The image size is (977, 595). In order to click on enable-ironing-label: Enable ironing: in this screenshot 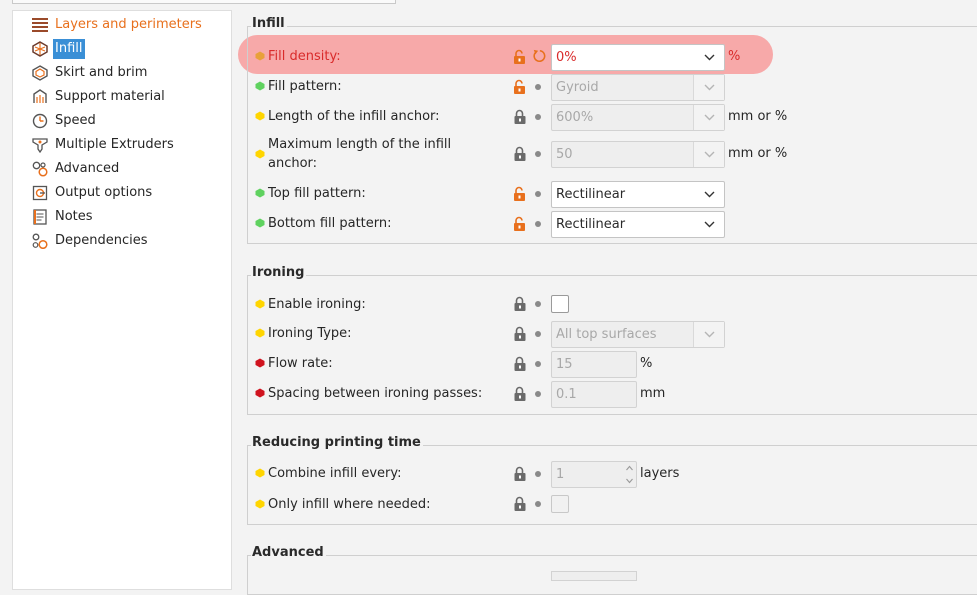, I will do `click(317, 304)`.